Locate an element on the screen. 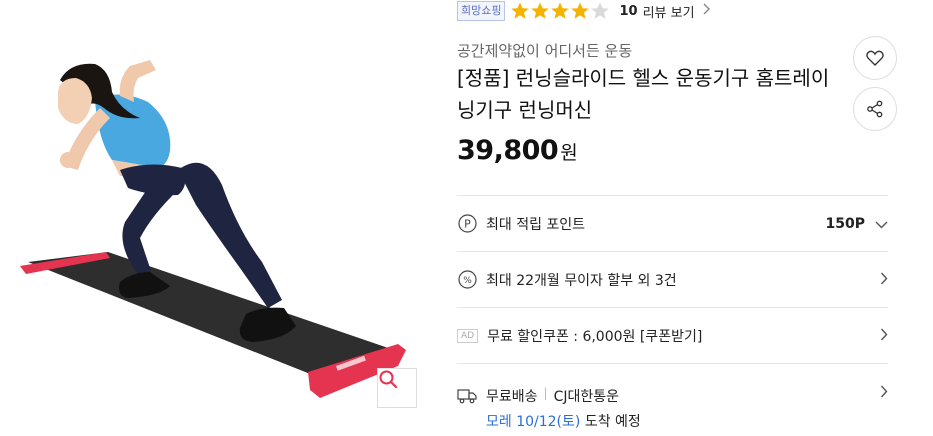  rating-row: 희망쇼핑 10 리뷰 보기 is located at coordinates (583, 11).